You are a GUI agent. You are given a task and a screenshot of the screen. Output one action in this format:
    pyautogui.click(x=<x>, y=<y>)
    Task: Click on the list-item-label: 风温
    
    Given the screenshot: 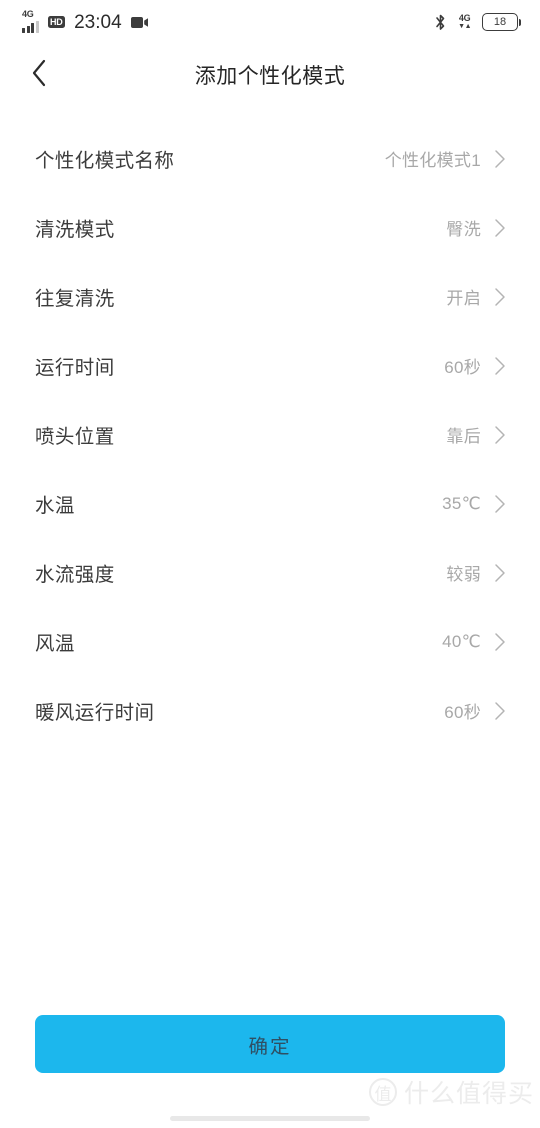 What is the action you would take?
    pyautogui.click(x=55, y=644)
    